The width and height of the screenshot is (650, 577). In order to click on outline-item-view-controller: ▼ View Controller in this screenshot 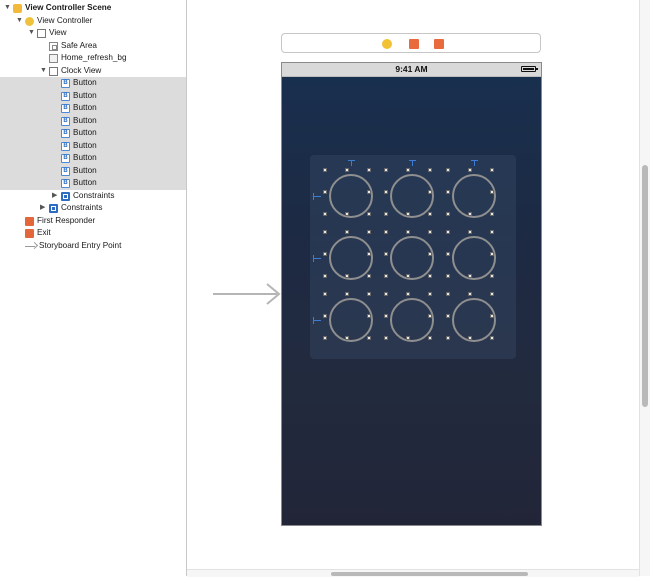, I will do `click(93, 21)`.